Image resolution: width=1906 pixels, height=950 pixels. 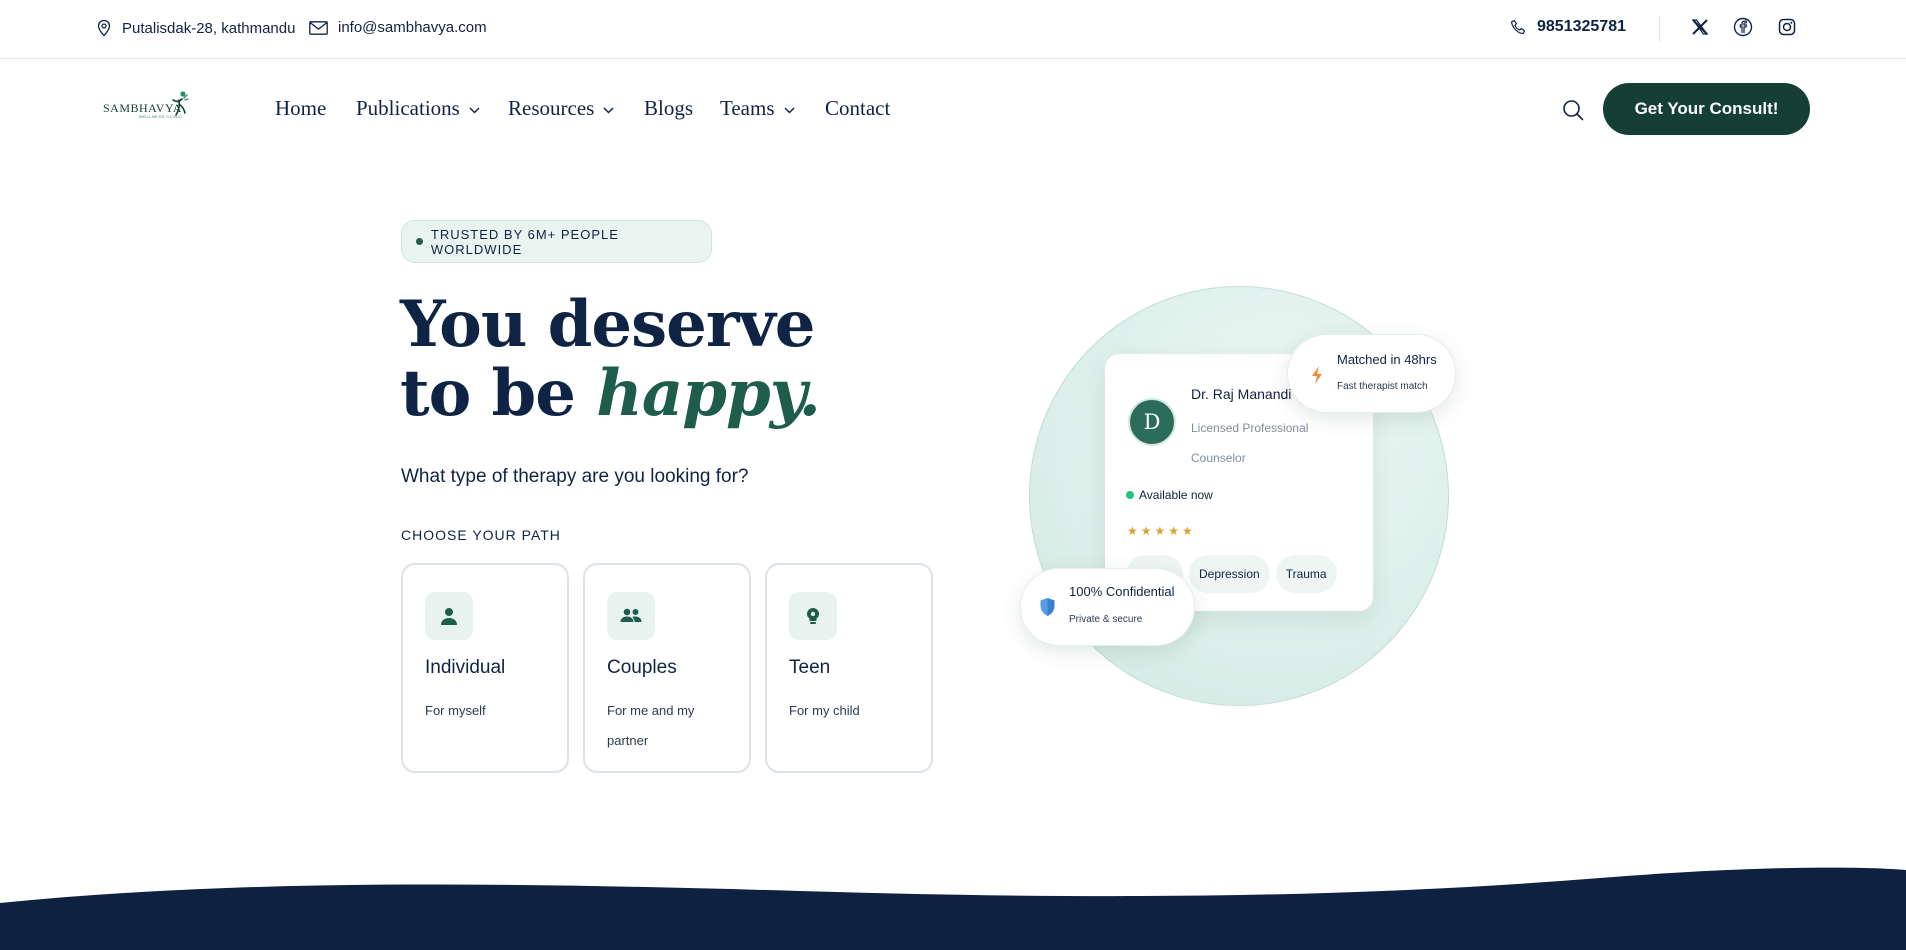 I want to click on matched-badge: Matched in 48hrs Fast therapist match, so click(x=1371, y=373).